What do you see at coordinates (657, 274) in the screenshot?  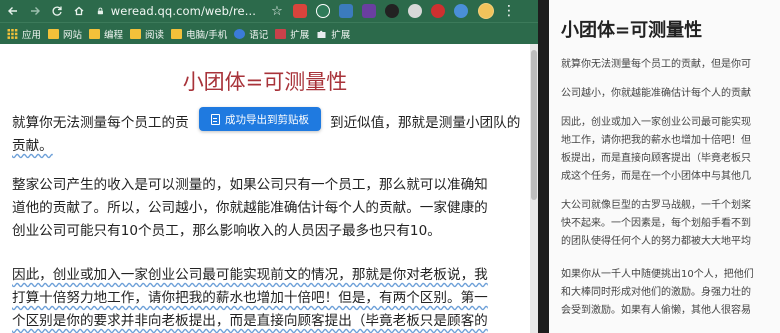 I see `preview-line: 如果你从一千人中随便挑出10个人，把他们` at bounding box center [657, 274].